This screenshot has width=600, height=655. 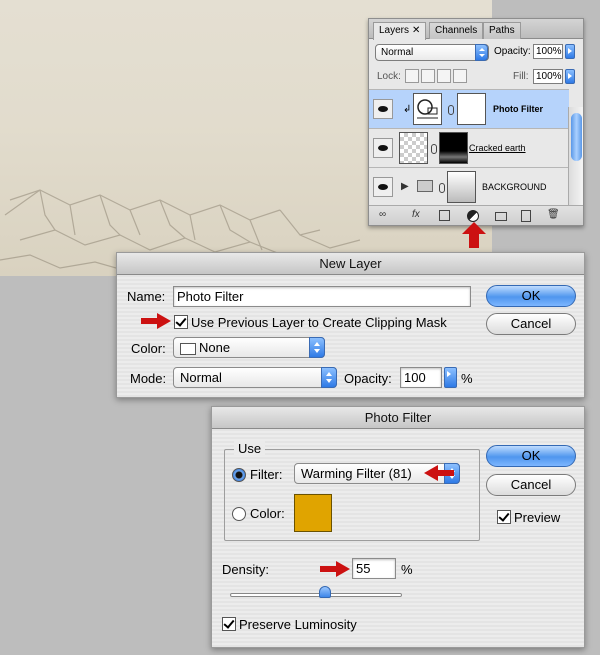 What do you see at coordinates (425, 186) in the screenshot?
I see `folder-icon` at bounding box center [425, 186].